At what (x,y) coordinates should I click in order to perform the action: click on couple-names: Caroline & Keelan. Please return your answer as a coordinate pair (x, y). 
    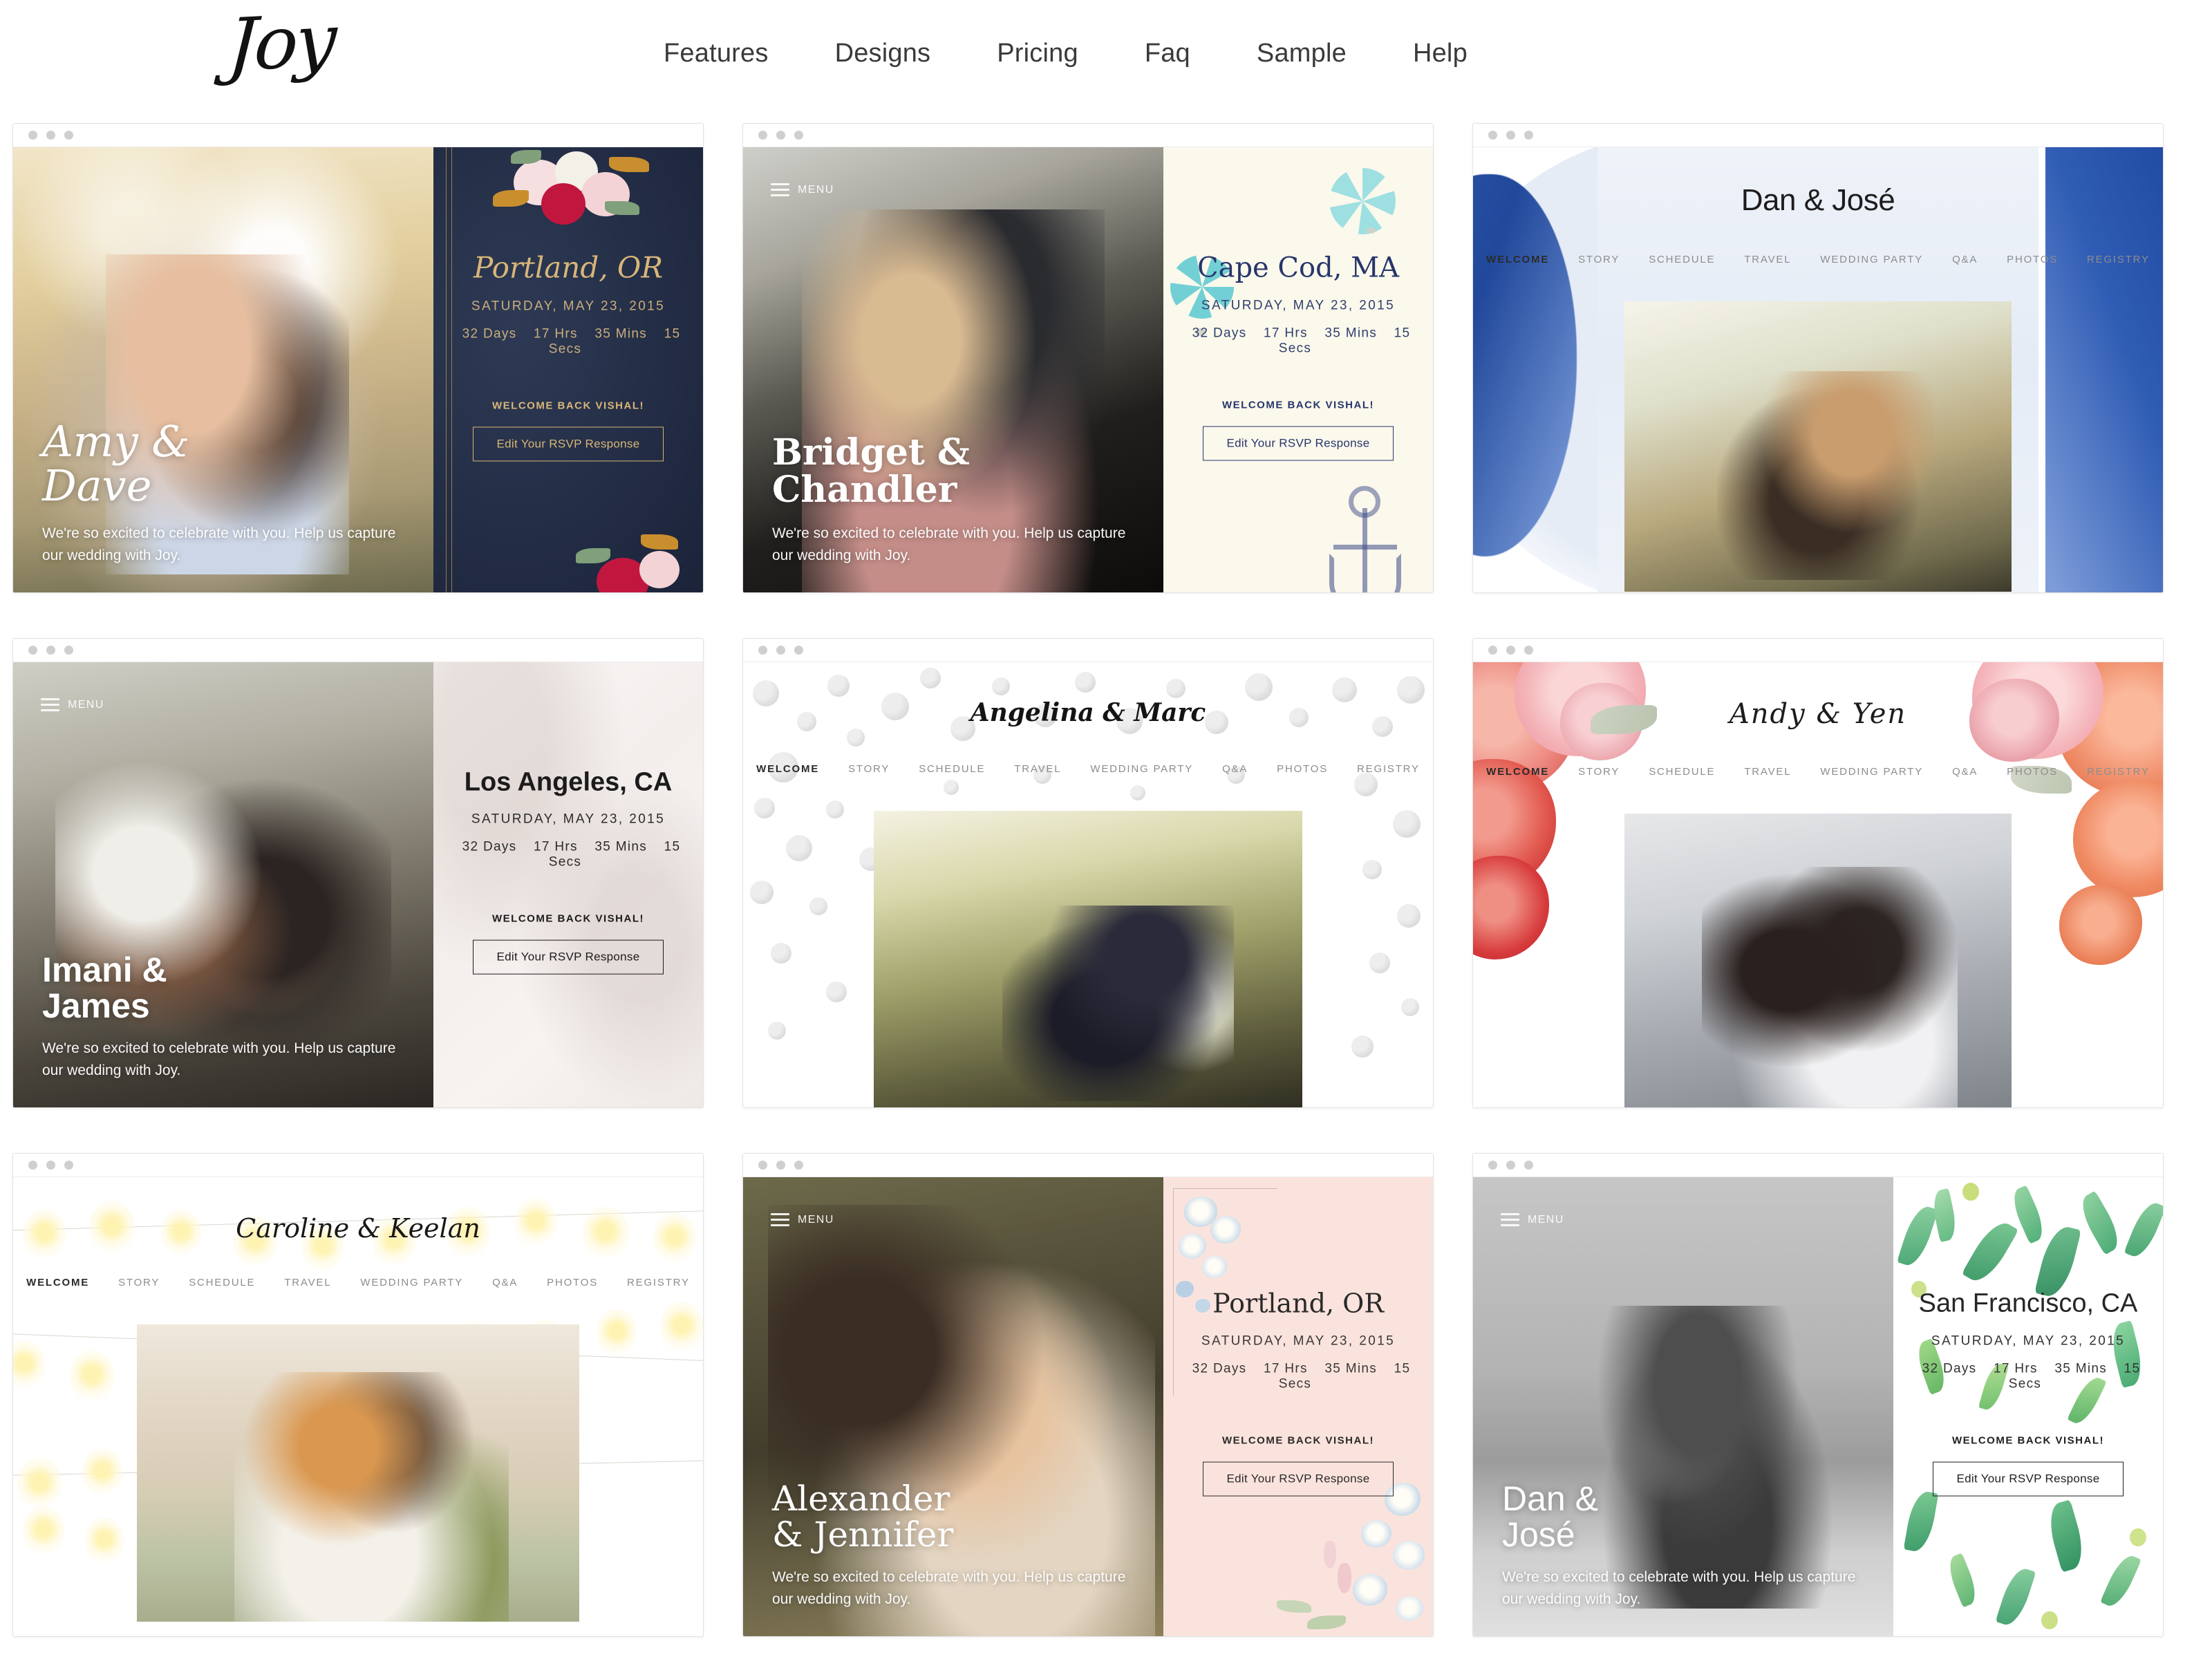
    Looking at the image, I should click on (358, 1228).